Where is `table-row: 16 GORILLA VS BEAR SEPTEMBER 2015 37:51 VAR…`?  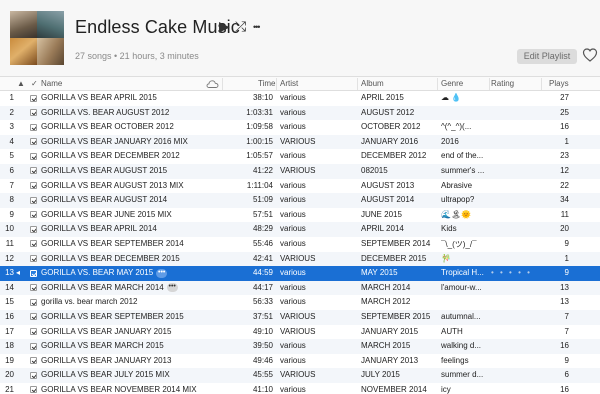
table-row: 16 GORILLA VS BEAR SEPTEMBER 2015 37:51 VAR… is located at coordinates (300, 317).